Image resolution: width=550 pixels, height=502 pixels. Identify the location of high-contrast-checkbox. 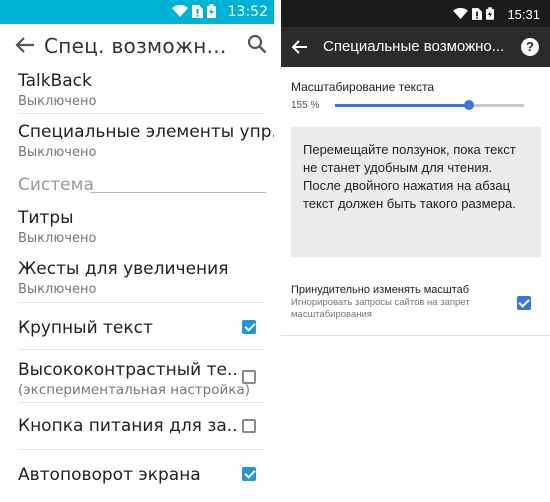
(249, 377).